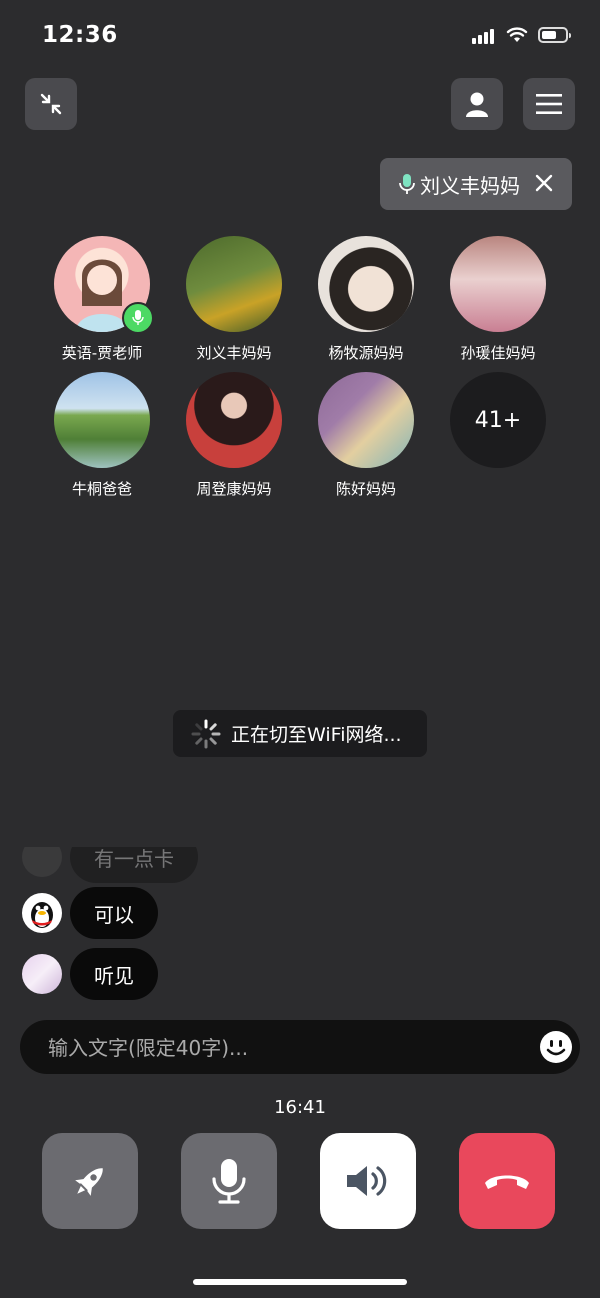 The width and height of the screenshot is (600, 1298). What do you see at coordinates (102, 353) in the screenshot?
I see `participant-name: 英语-贾老师` at bounding box center [102, 353].